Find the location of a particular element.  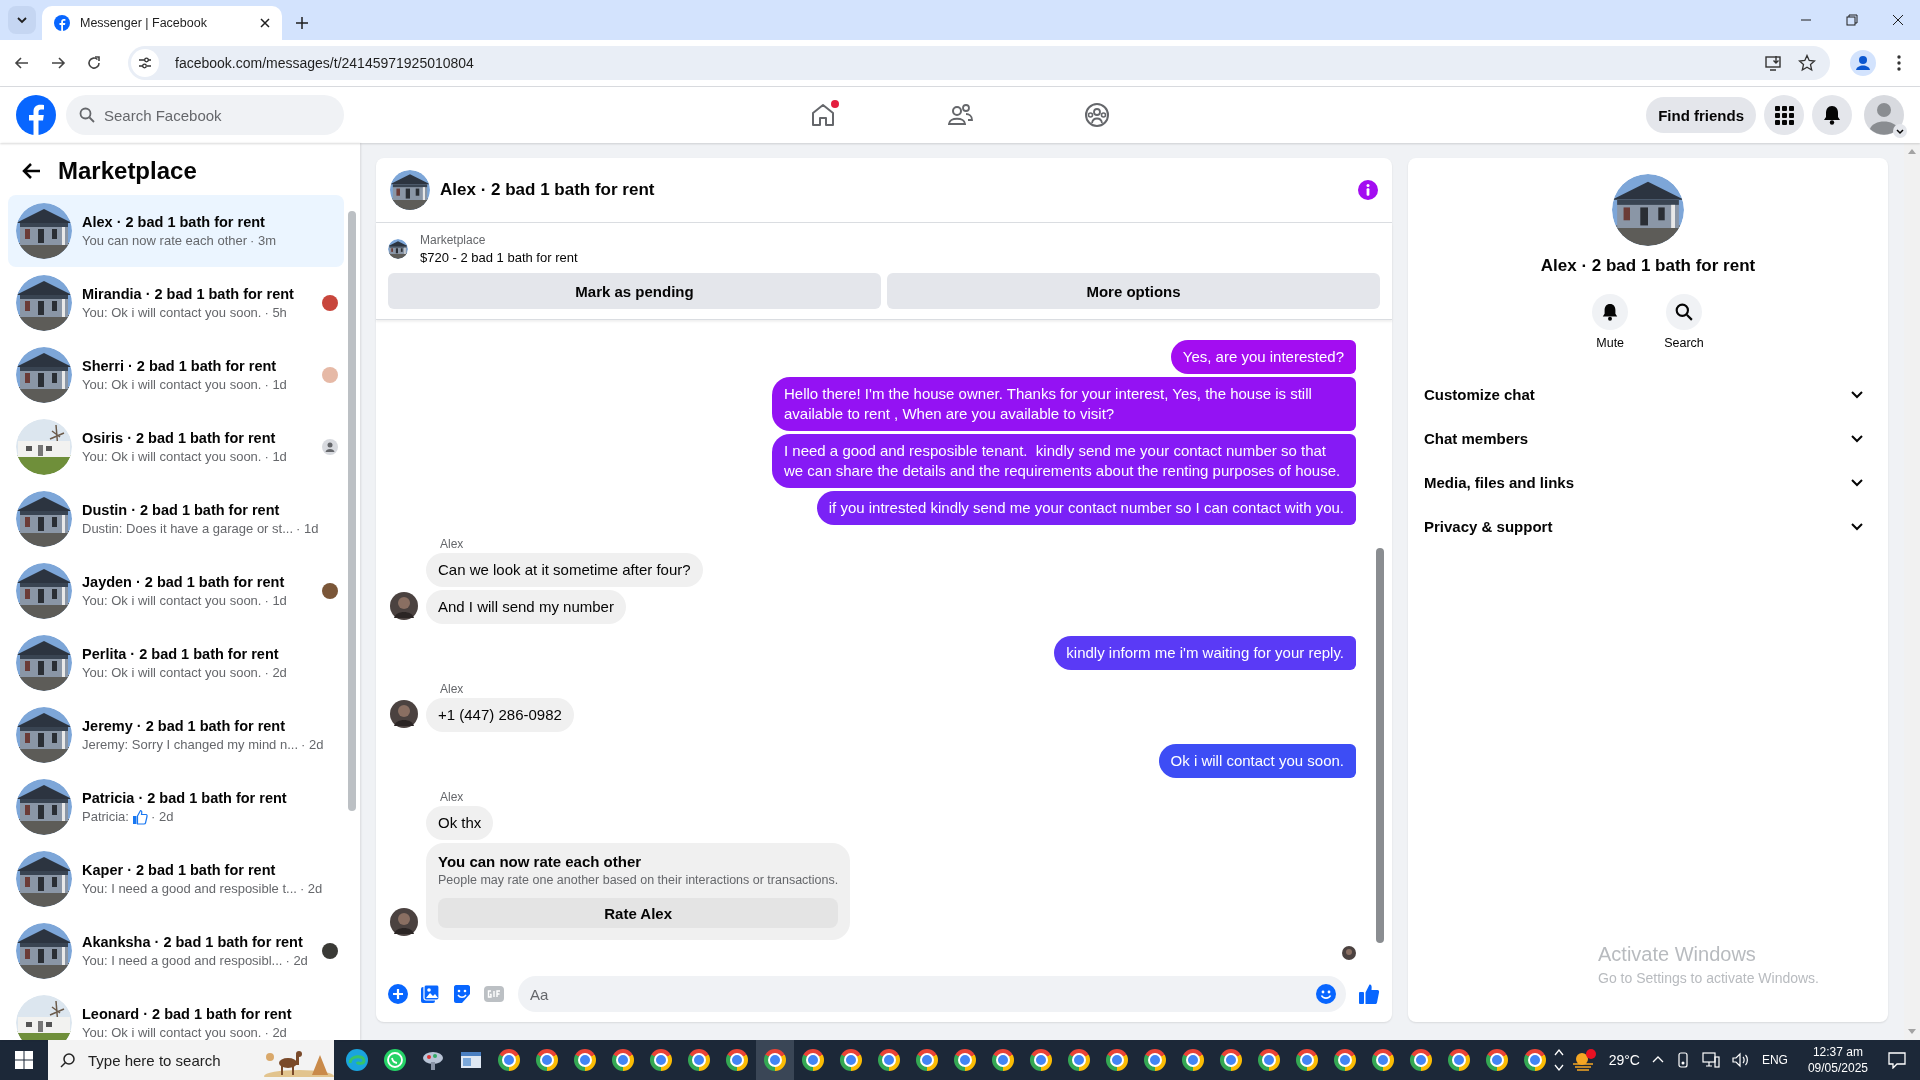

language-indicator: ENG is located at coordinates (1774, 1060).